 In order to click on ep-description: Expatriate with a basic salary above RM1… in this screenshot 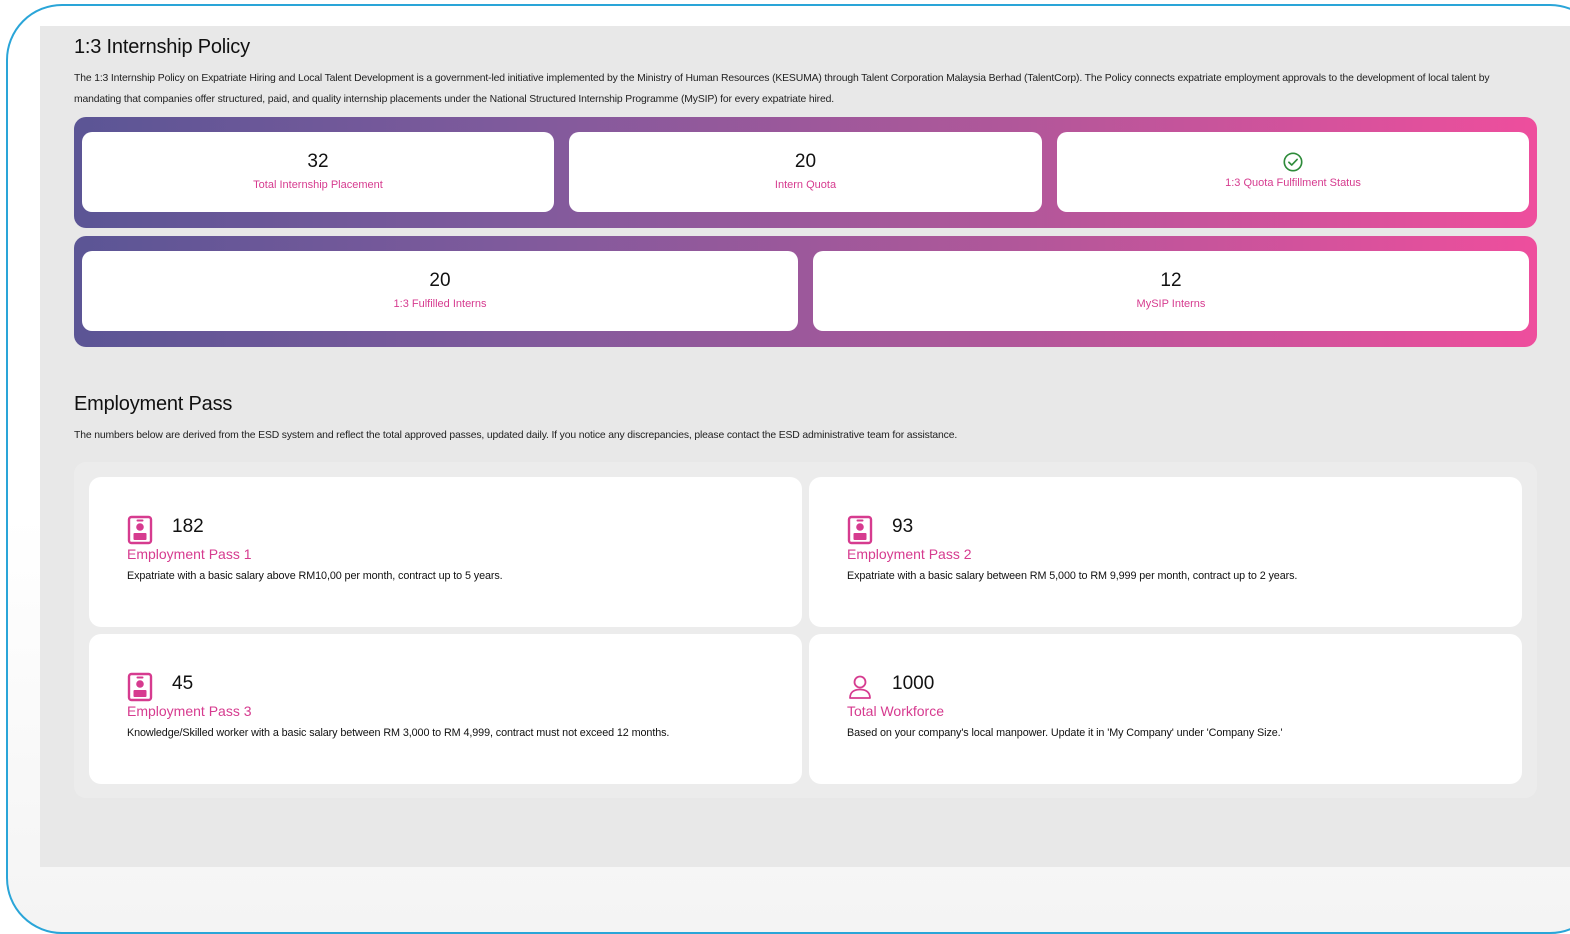, I will do `click(315, 576)`.